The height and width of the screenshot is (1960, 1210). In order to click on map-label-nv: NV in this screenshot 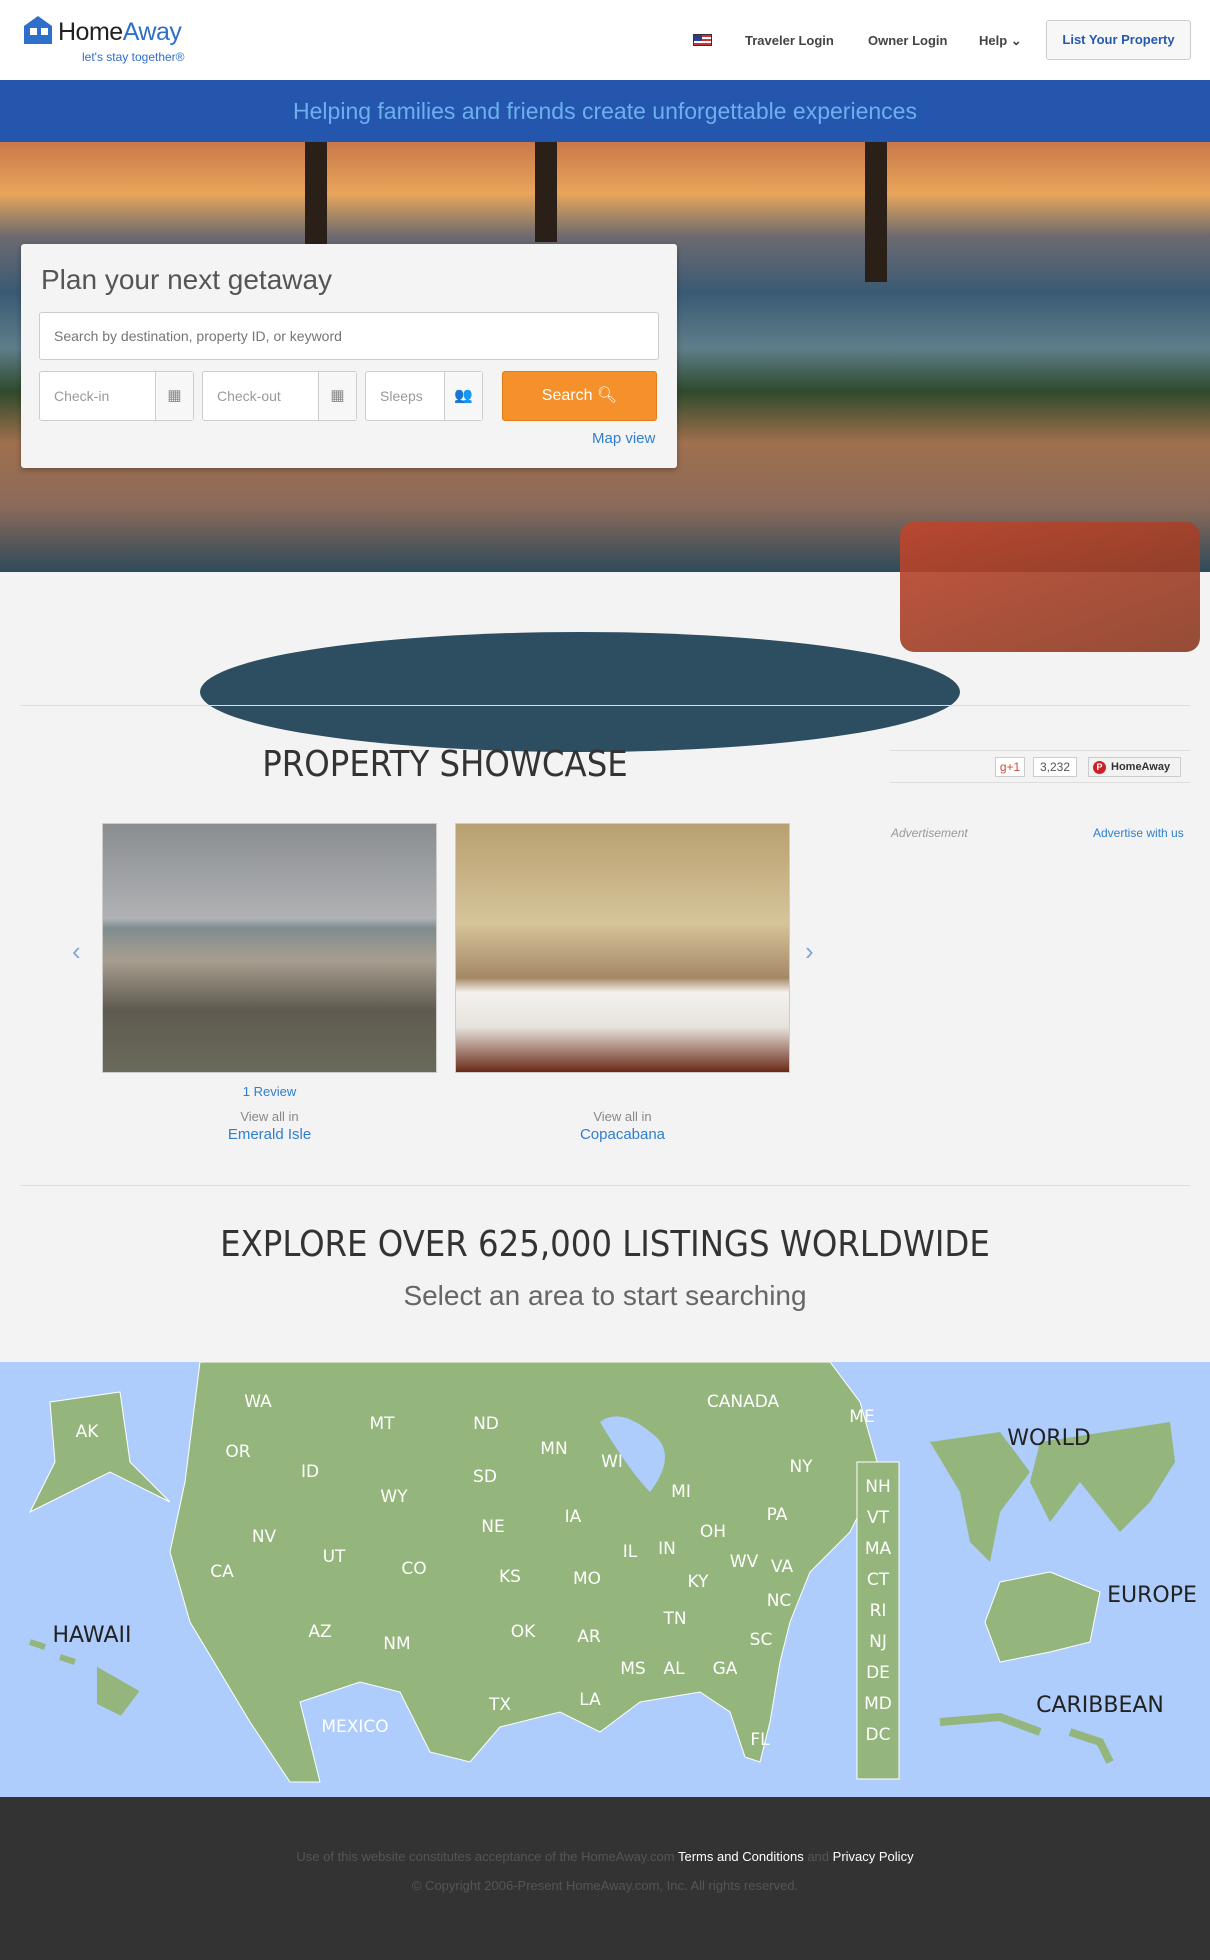, I will do `click(264, 1537)`.